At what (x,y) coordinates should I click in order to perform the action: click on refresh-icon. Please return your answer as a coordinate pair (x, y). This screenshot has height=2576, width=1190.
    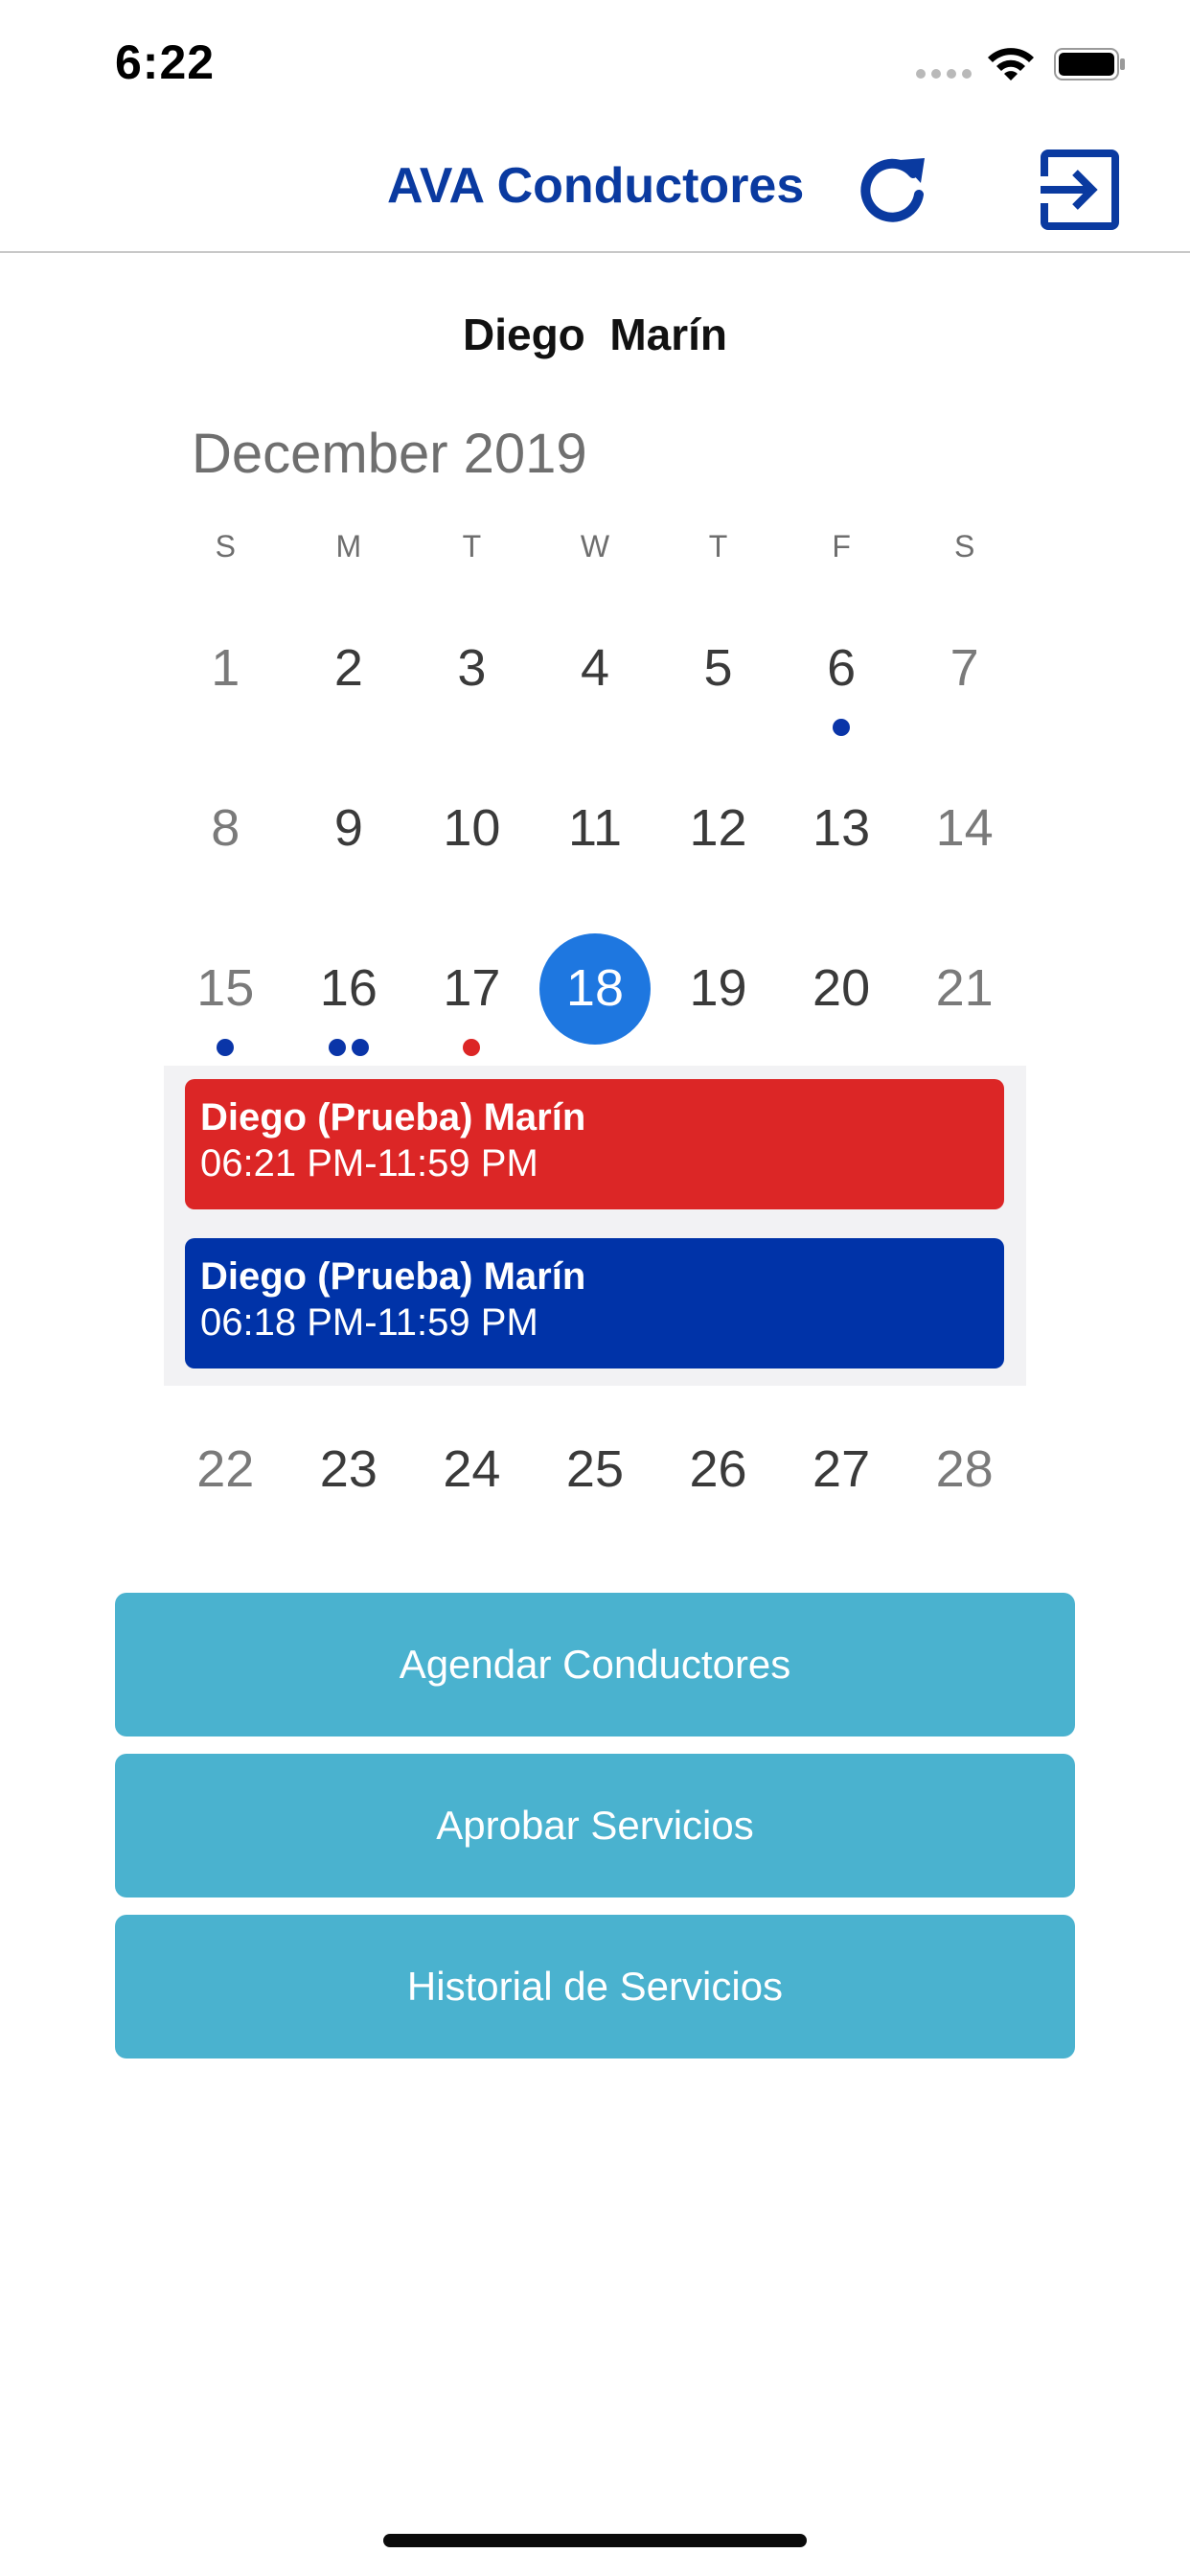
    Looking at the image, I should click on (893, 190).